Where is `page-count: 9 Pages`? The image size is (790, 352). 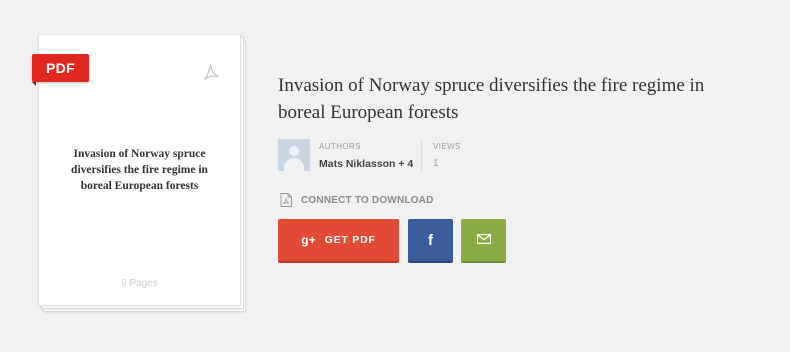 page-count: 9 Pages is located at coordinates (139, 283).